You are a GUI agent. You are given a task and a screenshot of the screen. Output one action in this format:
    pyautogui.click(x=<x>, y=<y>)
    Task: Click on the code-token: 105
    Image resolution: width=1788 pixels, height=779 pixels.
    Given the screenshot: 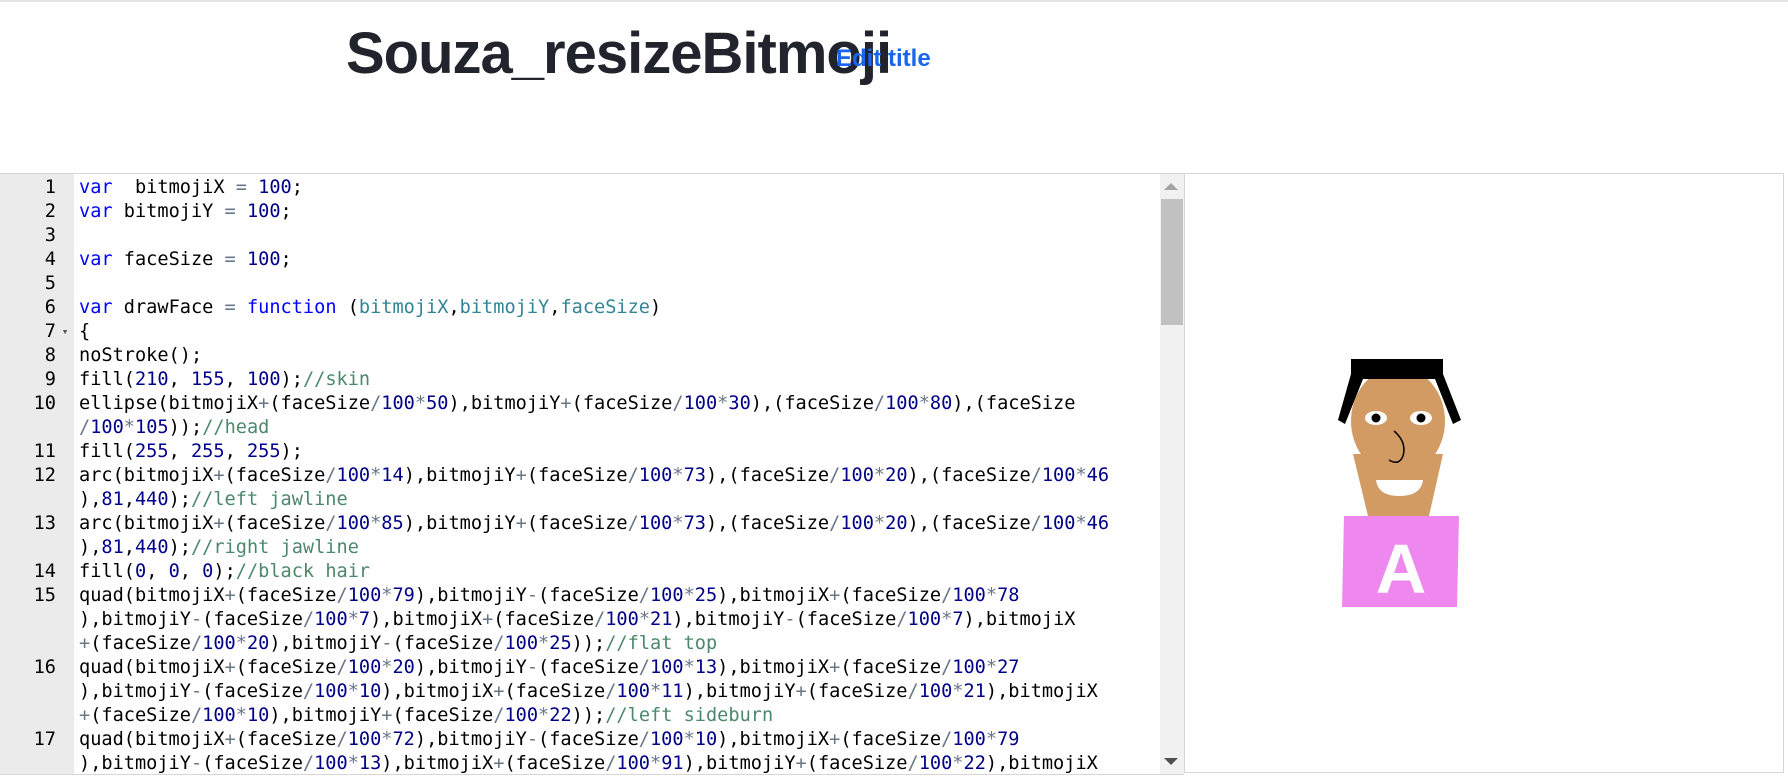 What is the action you would take?
    pyautogui.click(x=152, y=427)
    